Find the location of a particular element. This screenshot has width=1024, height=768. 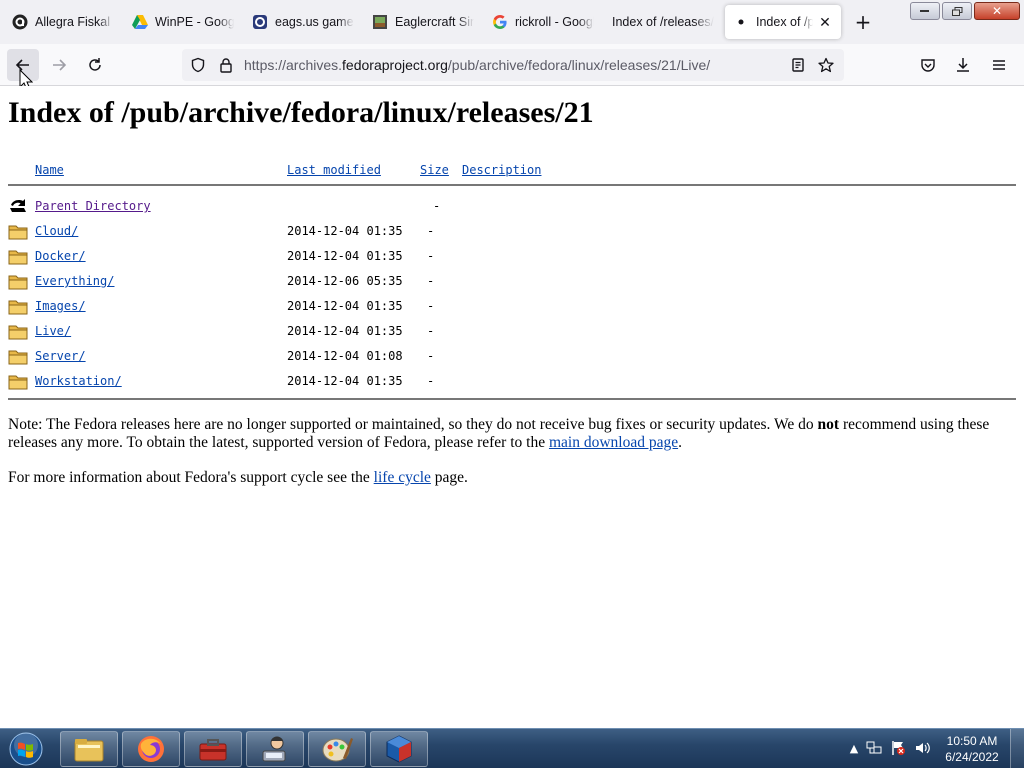

tab-eaglercraft: Eaglercraft Single is located at coordinates (423, 22).